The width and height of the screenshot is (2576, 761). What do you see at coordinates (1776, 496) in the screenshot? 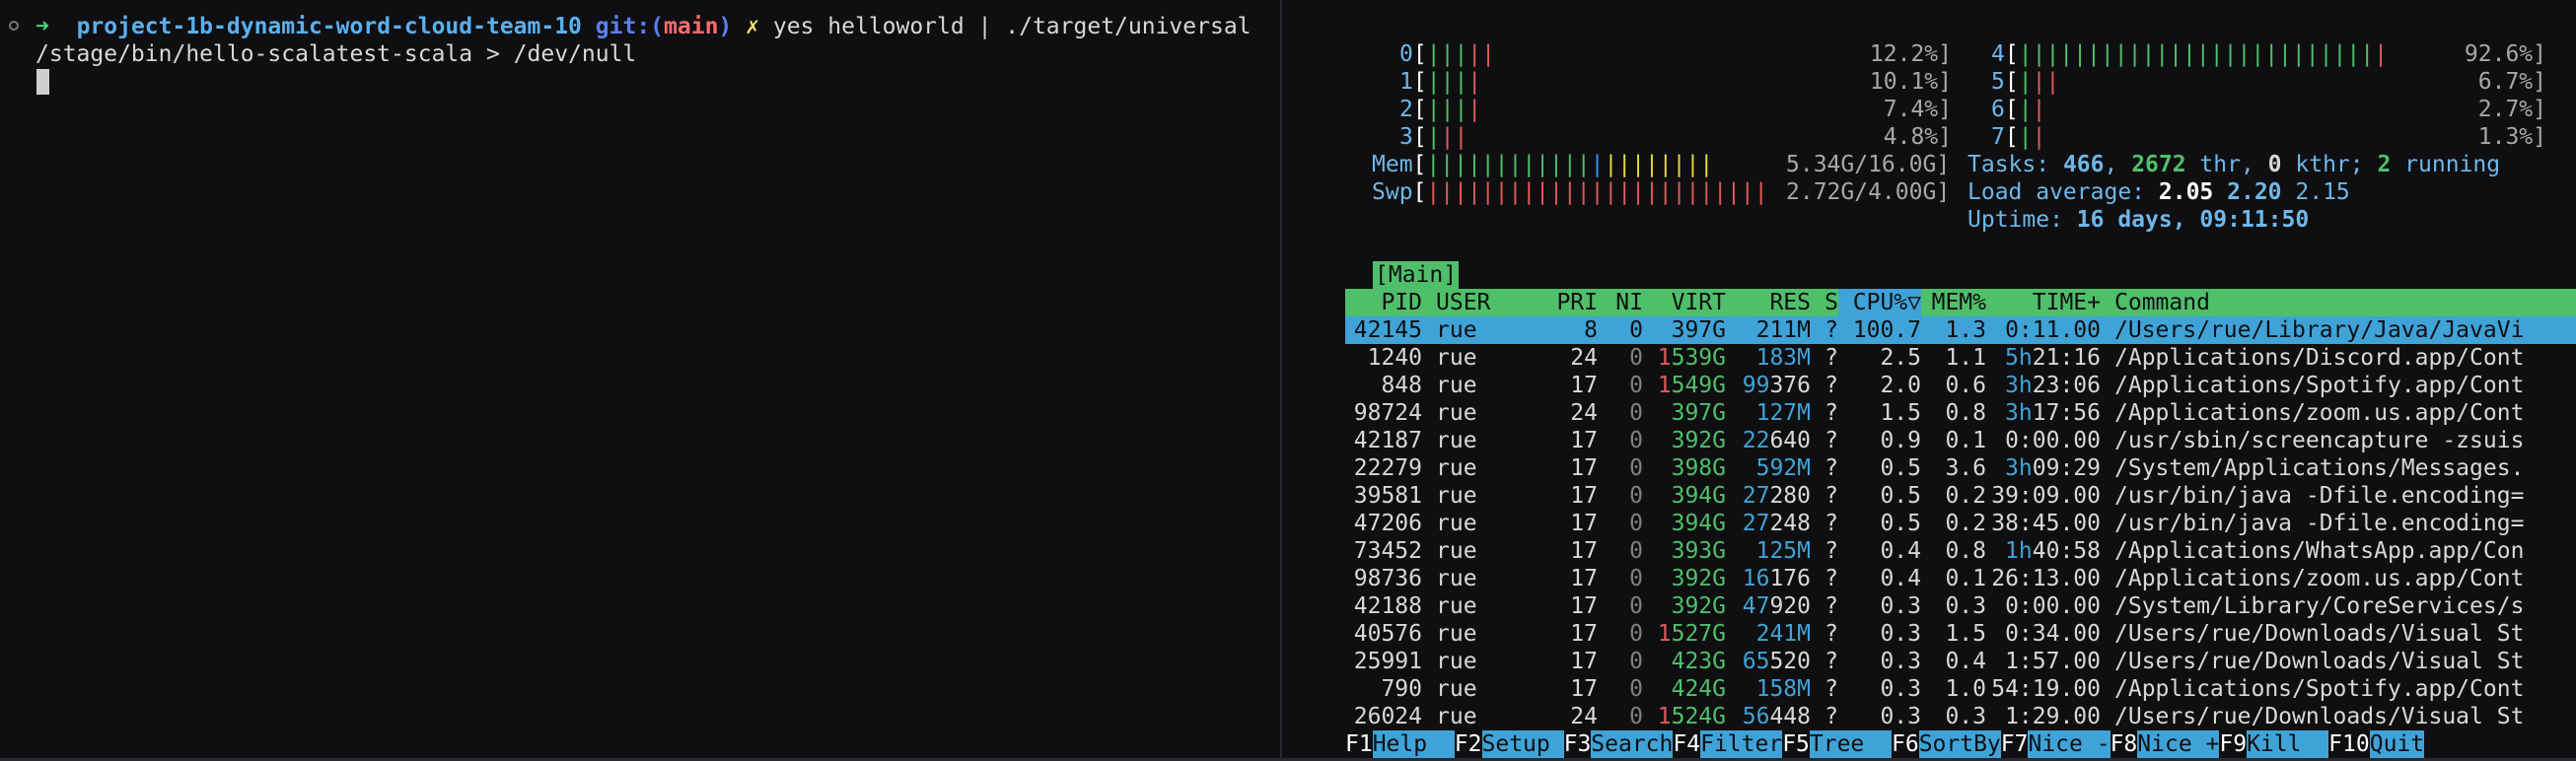
I see `cell-res: 27280` at bounding box center [1776, 496].